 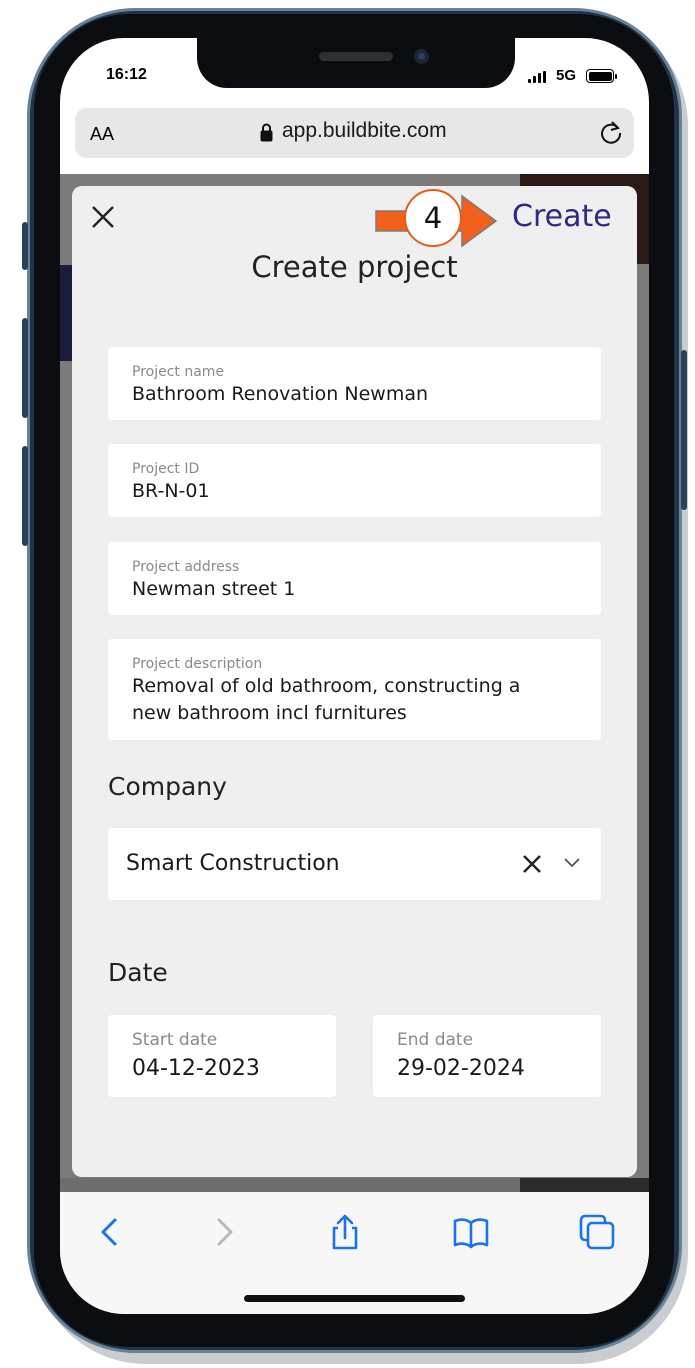 I want to click on bookmarks-icon, so click(x=471, y=1232).